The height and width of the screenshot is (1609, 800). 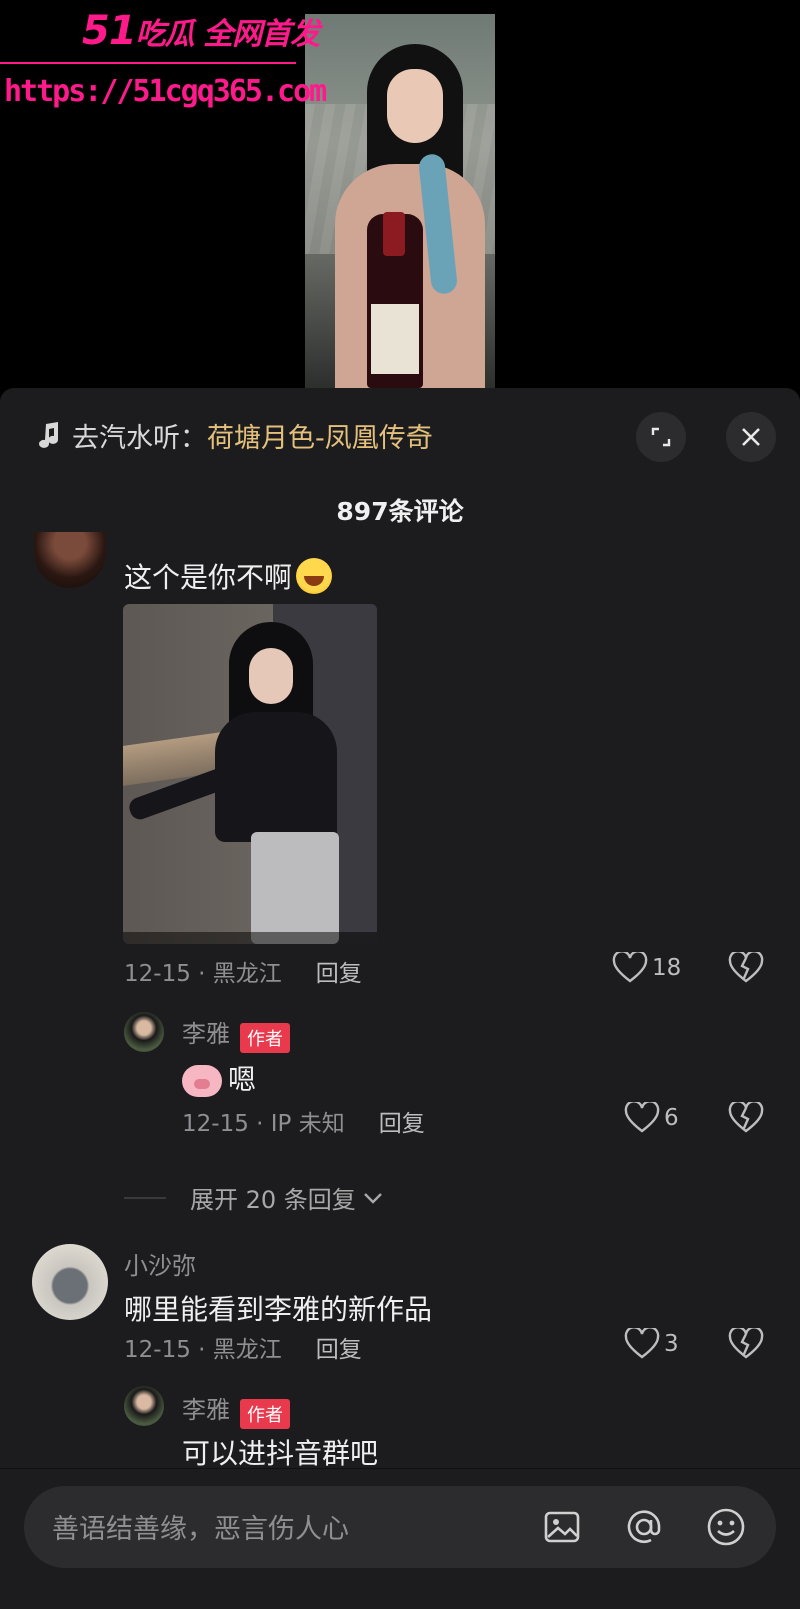 I want to click on image-icon, so click(x=562, y=1527).